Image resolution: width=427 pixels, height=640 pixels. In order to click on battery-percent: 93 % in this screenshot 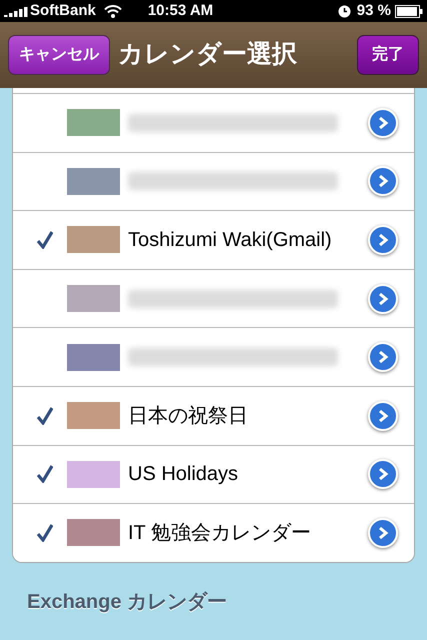, I will do `click(373, 10)`.